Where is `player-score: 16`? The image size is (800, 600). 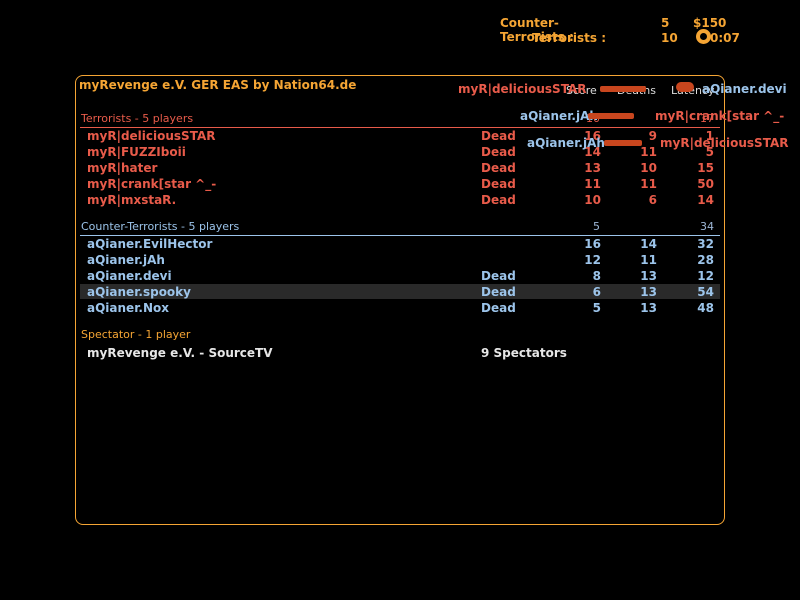
player-score: 16 is located at coordinates (592, 244).